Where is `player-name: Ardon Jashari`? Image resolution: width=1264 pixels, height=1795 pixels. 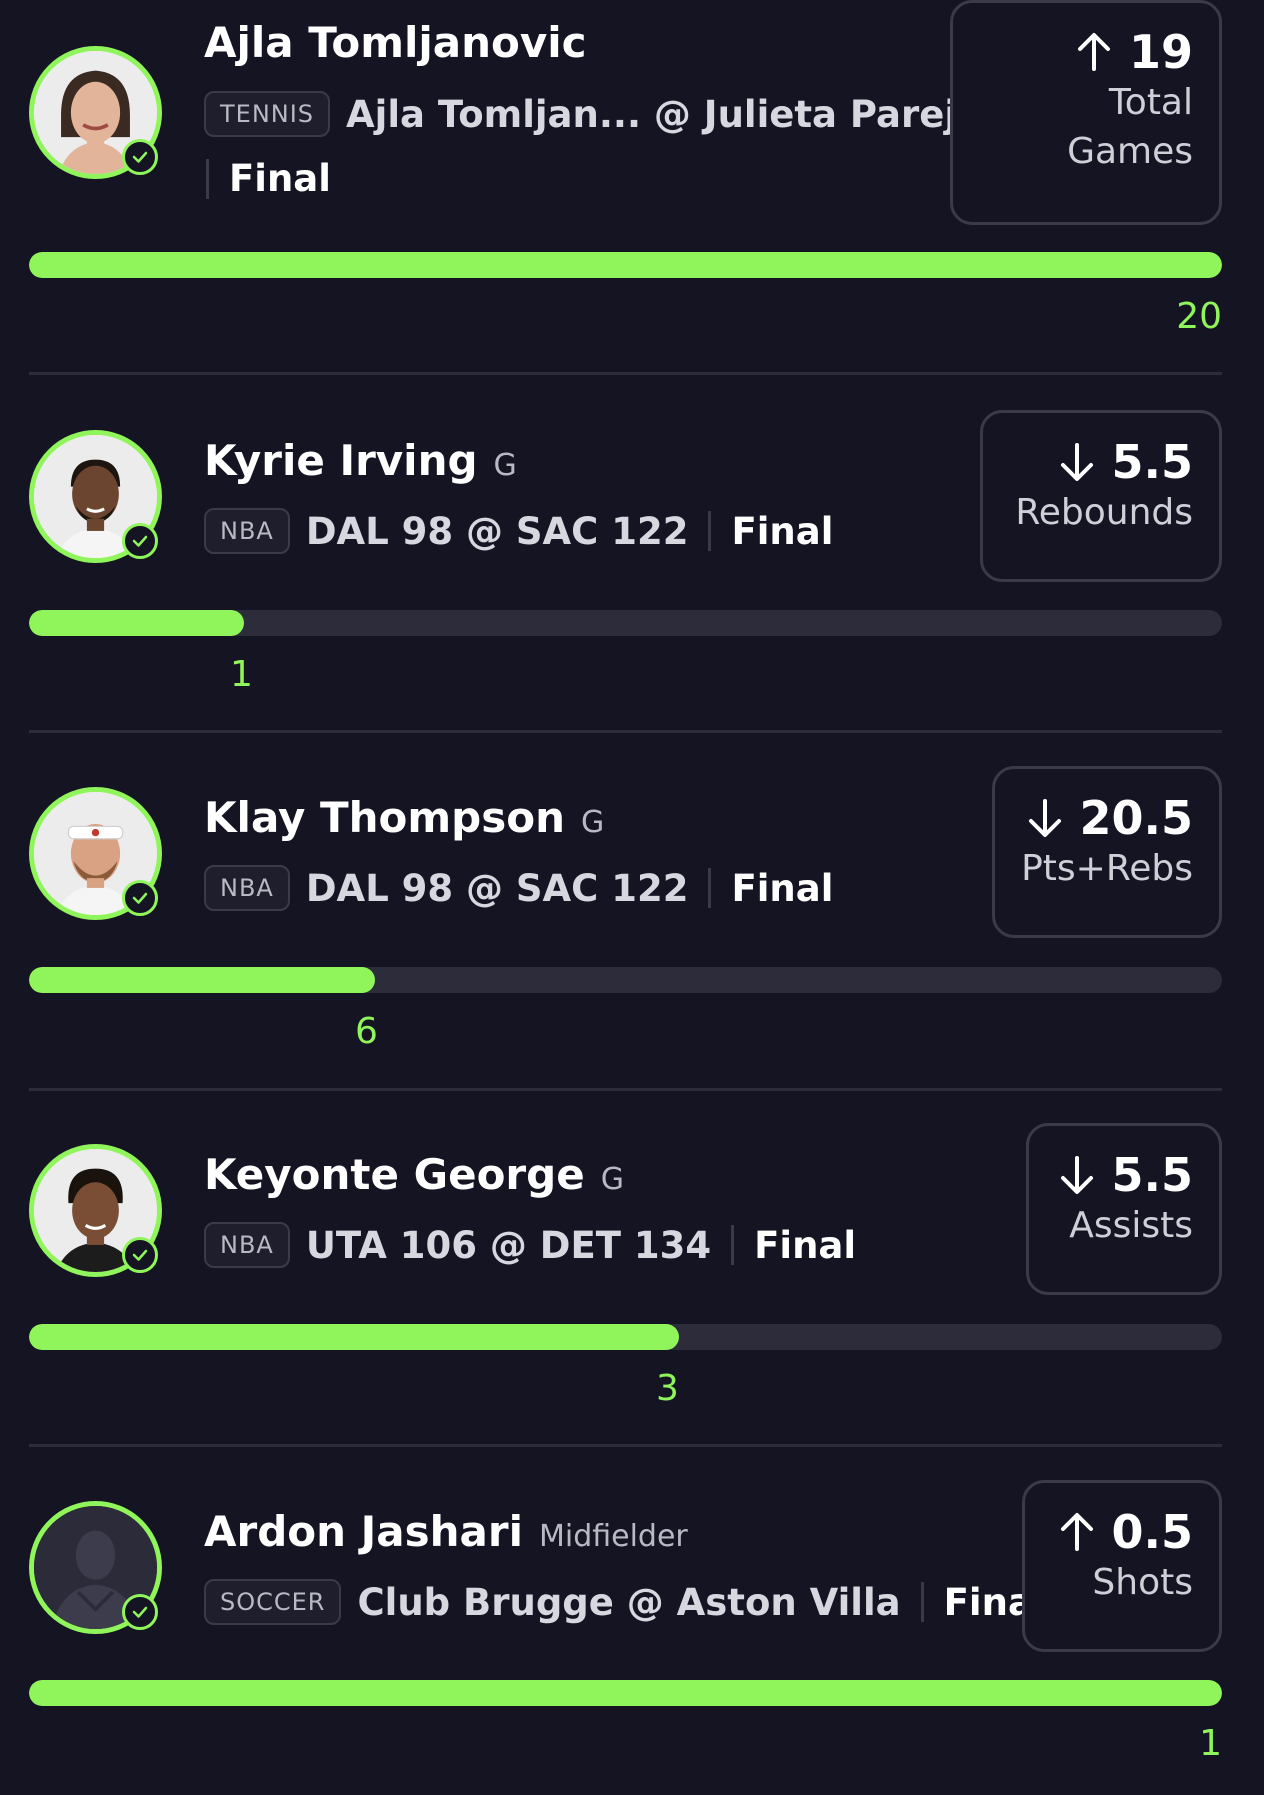
player-name: Ardon Jashari is located at coordinates (363, 1531).